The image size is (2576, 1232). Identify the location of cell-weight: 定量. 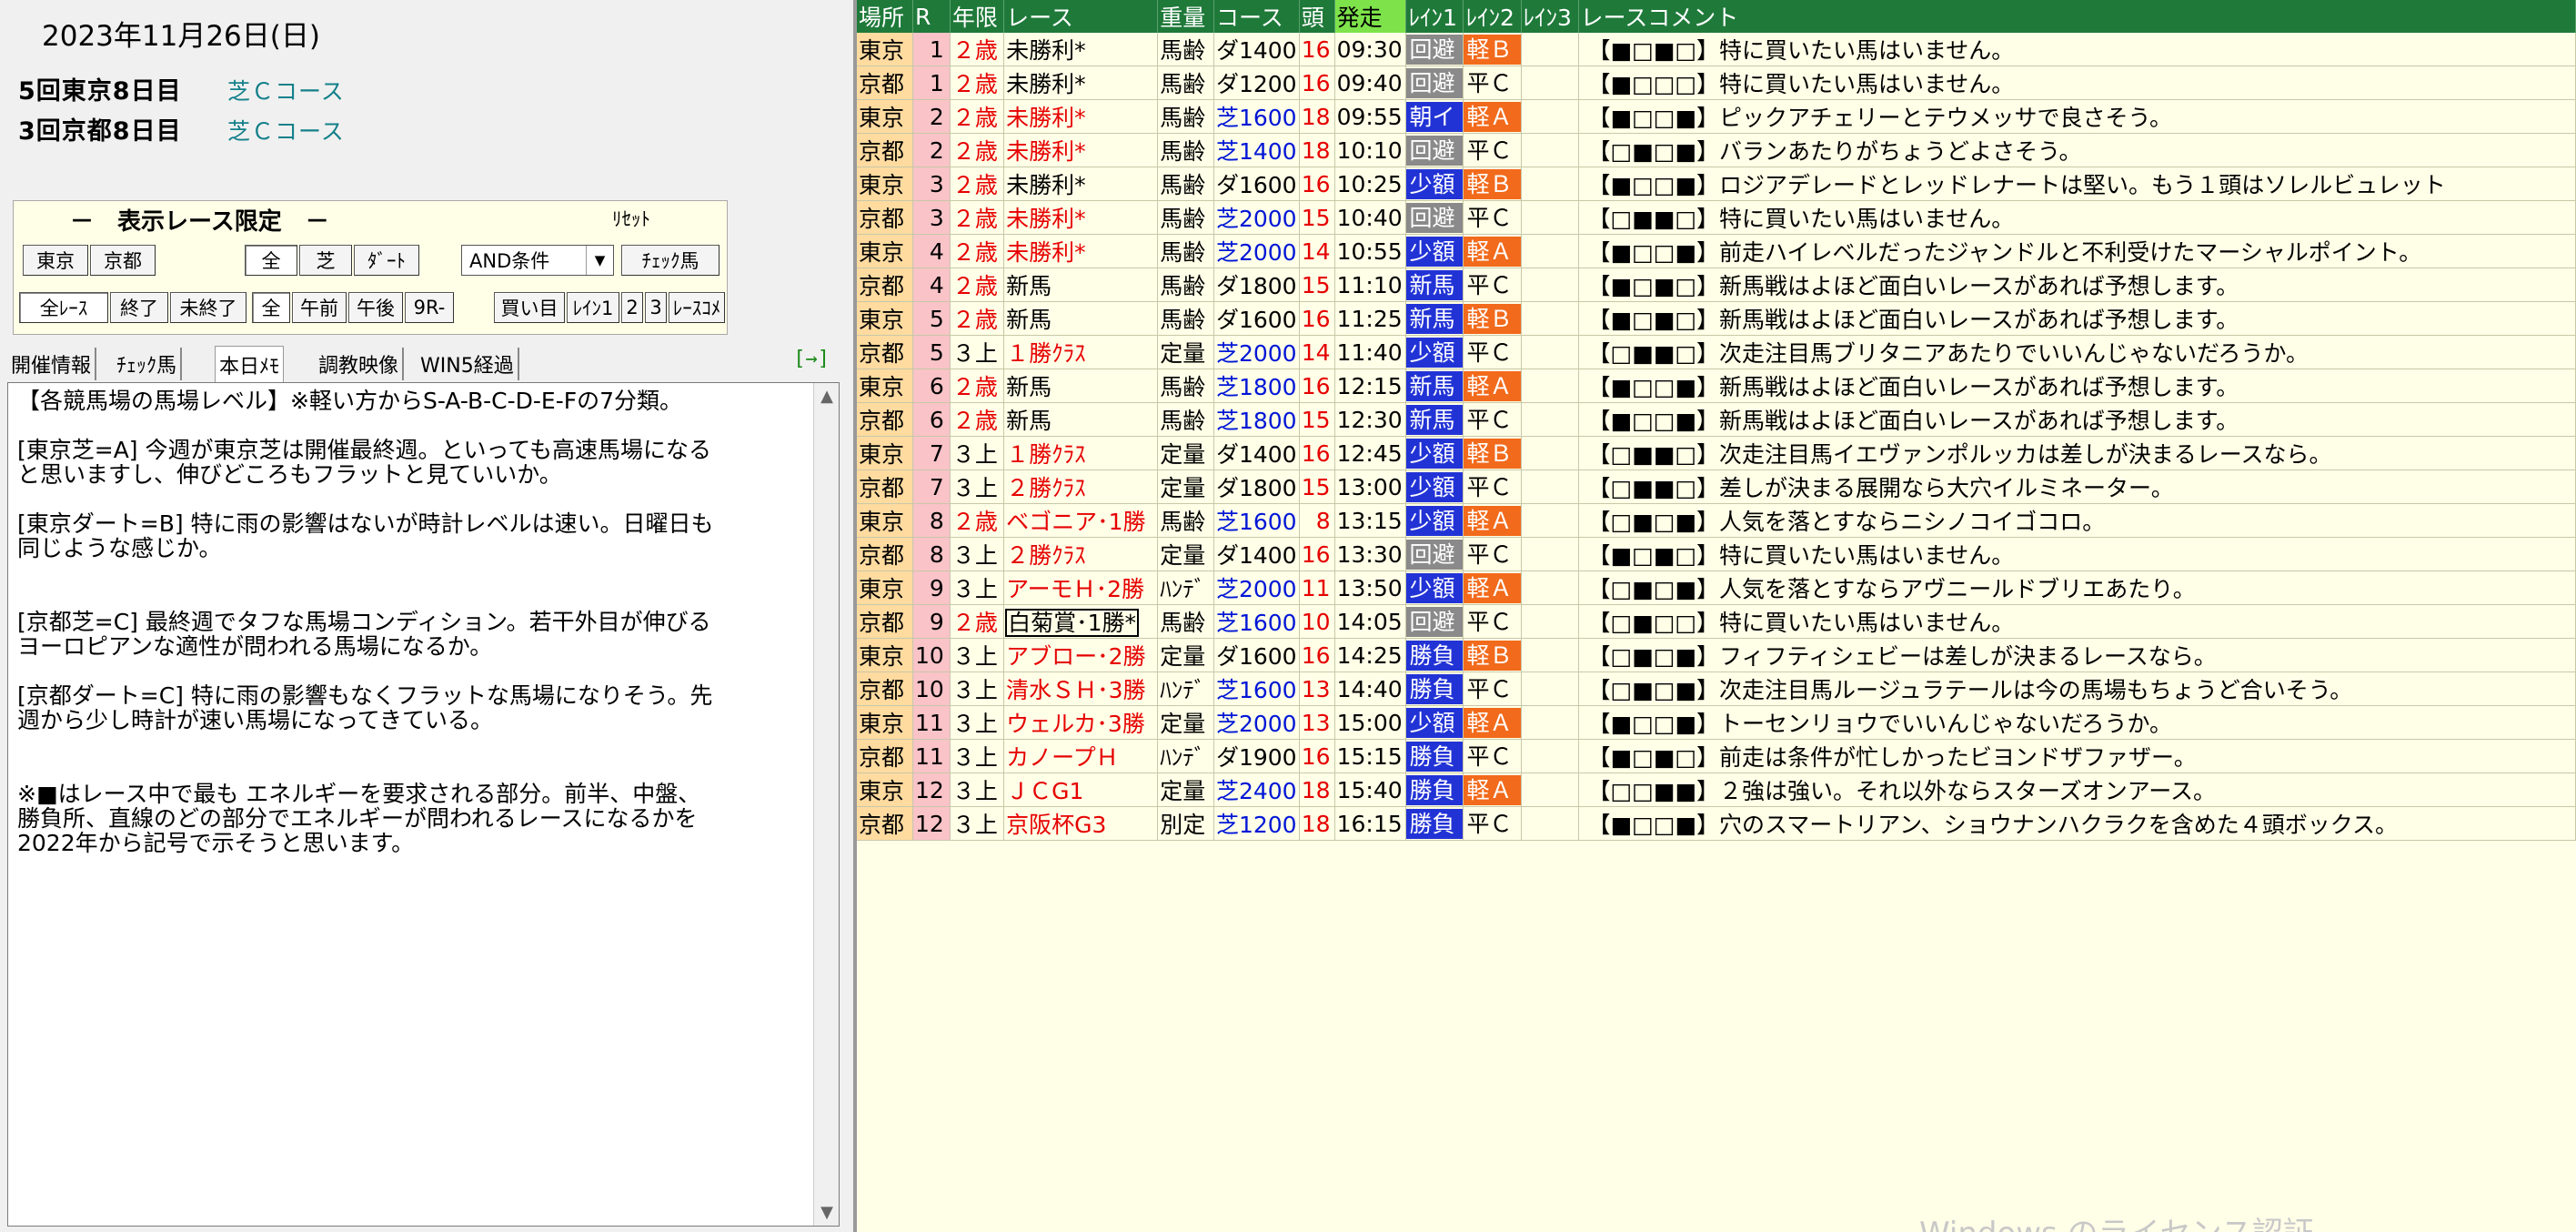
(1185, 790).